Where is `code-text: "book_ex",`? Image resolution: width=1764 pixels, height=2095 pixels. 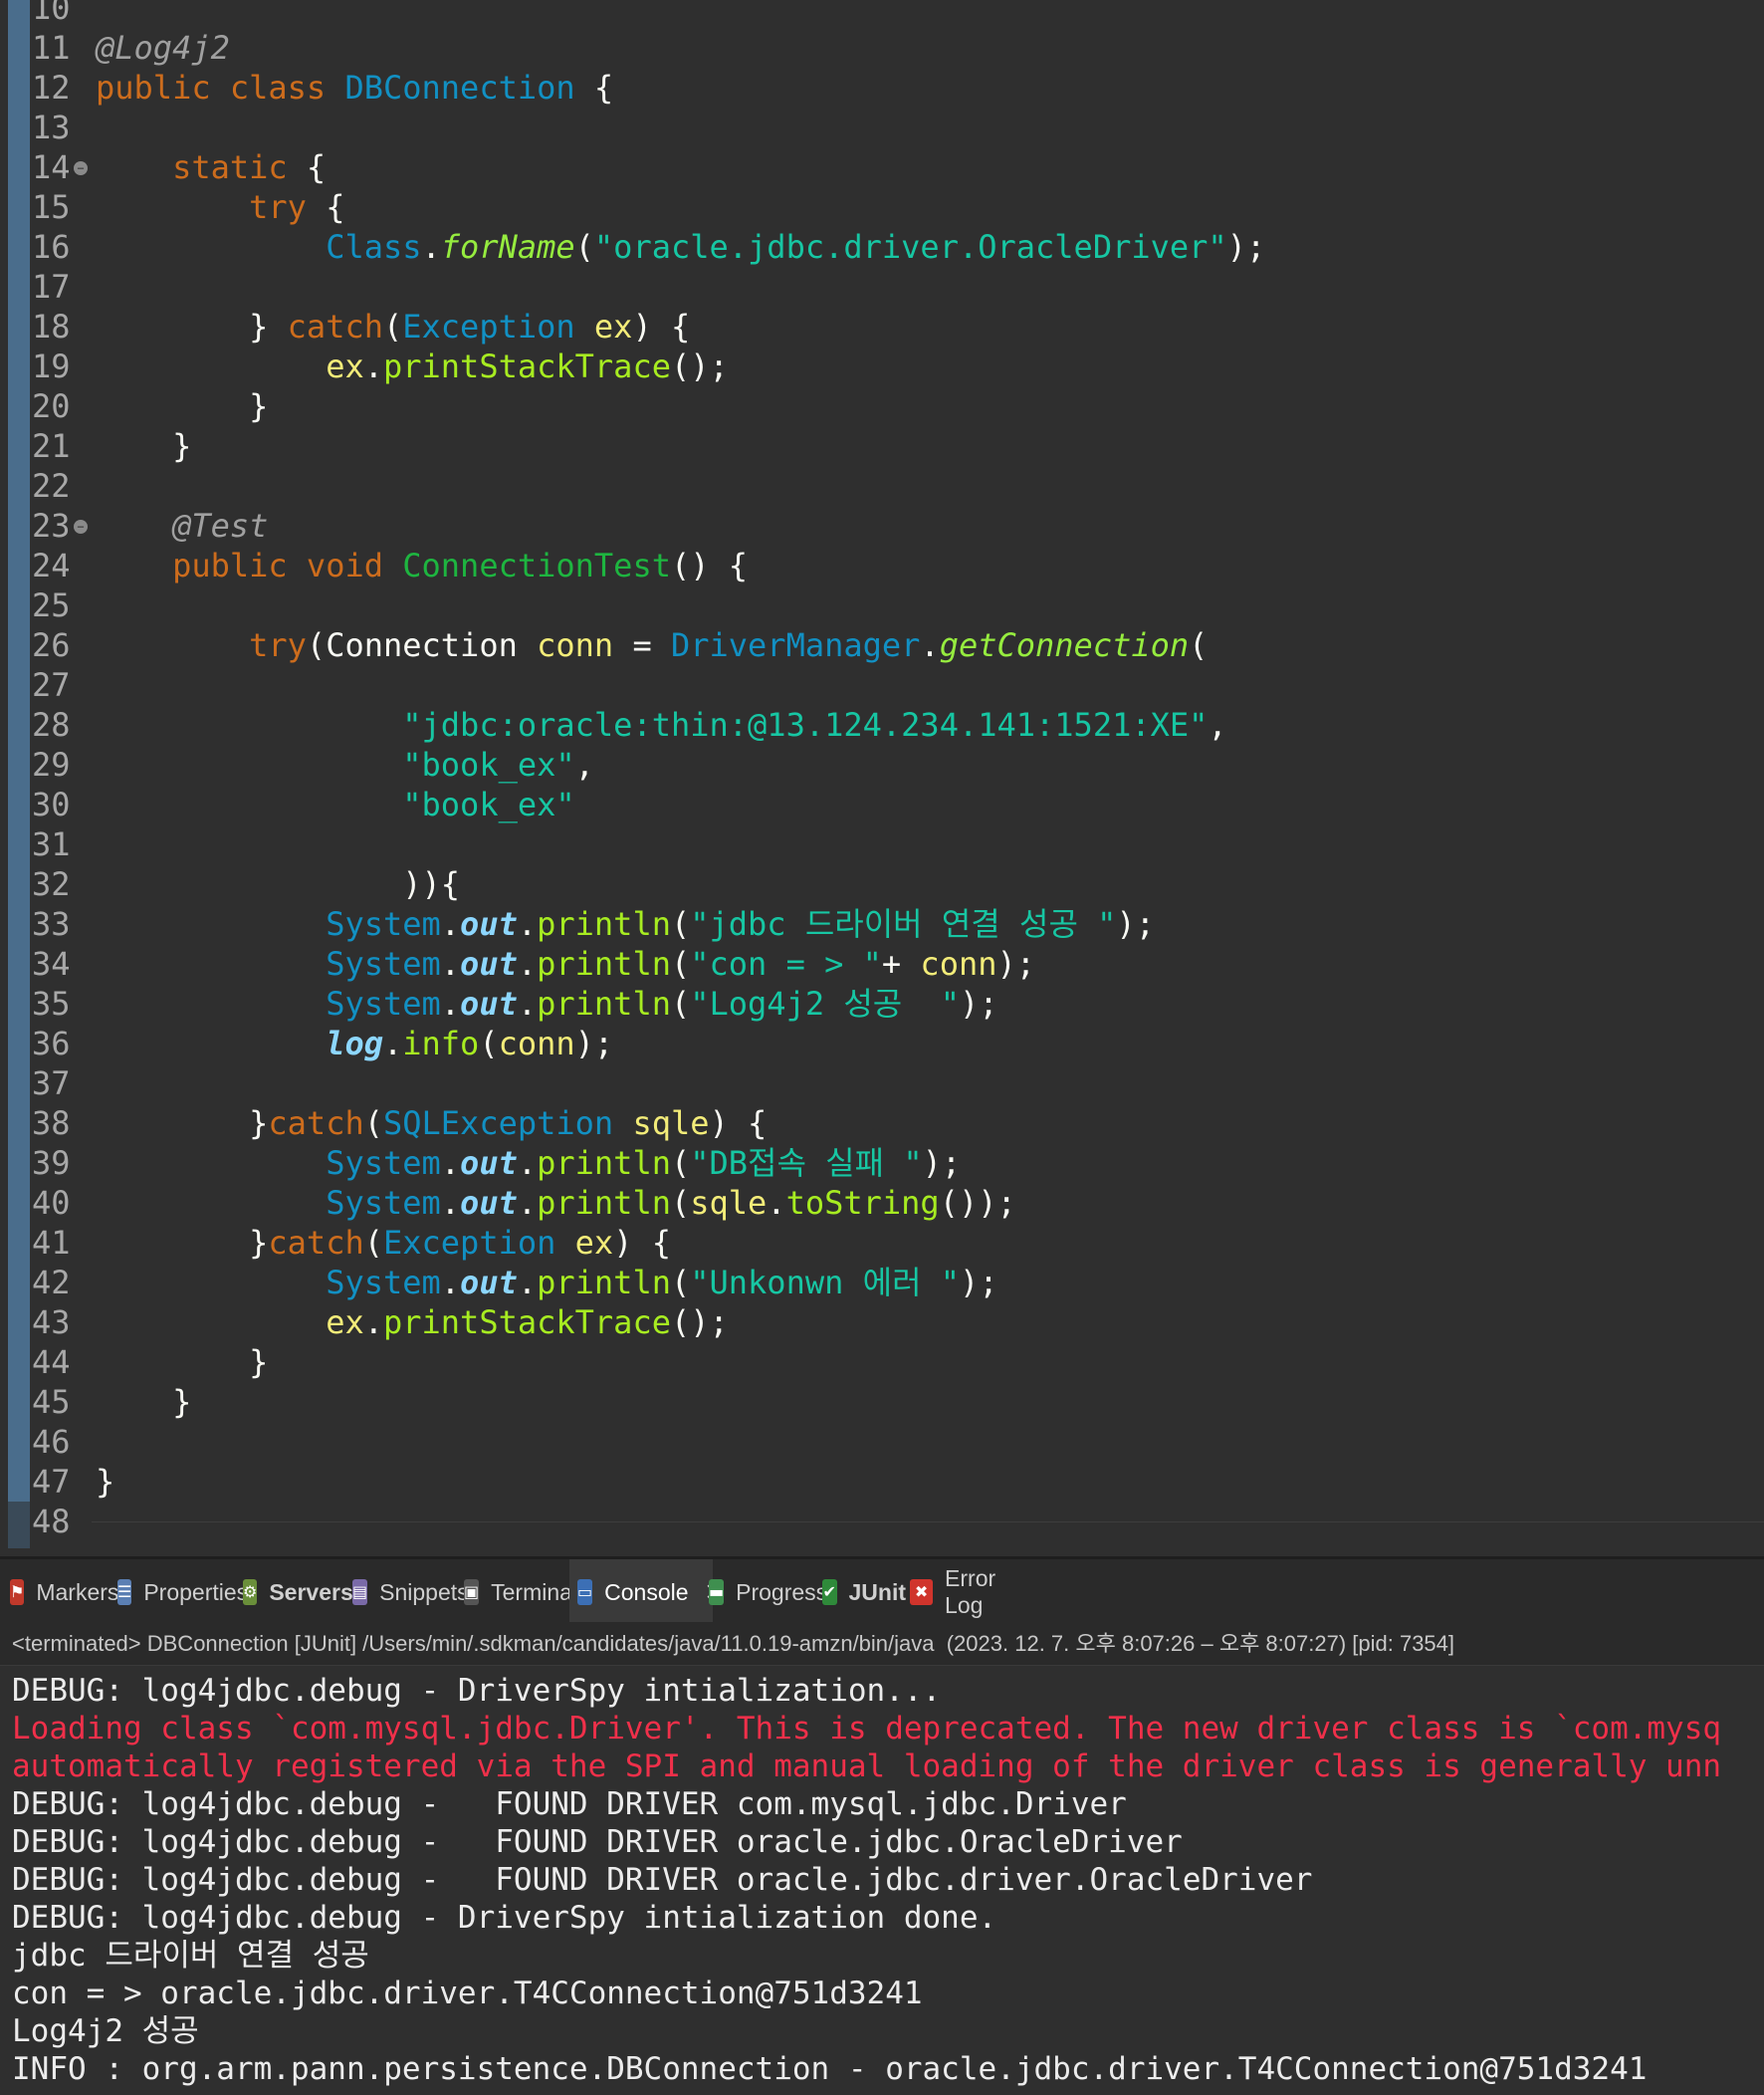 code-text: "book_ex", is located at coordinates (345, 765).